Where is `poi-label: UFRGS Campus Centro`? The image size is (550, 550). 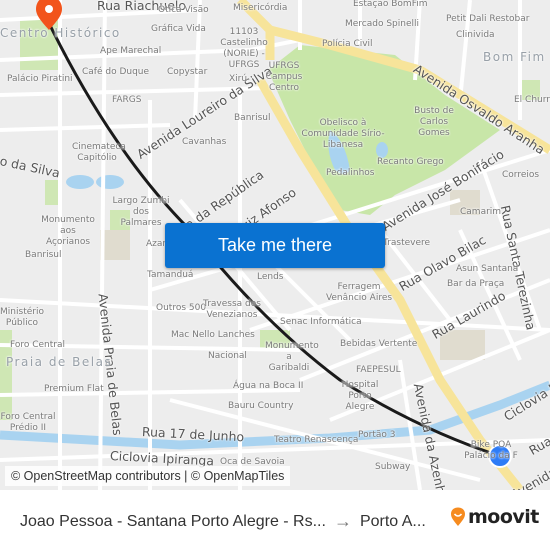 poi-label: UFRGS Campus Centro is located at coordinates (284, 77).